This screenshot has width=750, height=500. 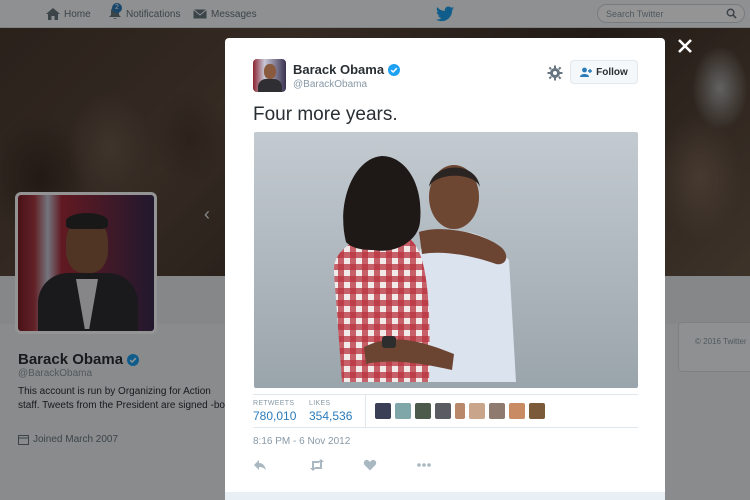 I want to click on likes-stat: LIKES 354,536, so click(x=330, y=411).